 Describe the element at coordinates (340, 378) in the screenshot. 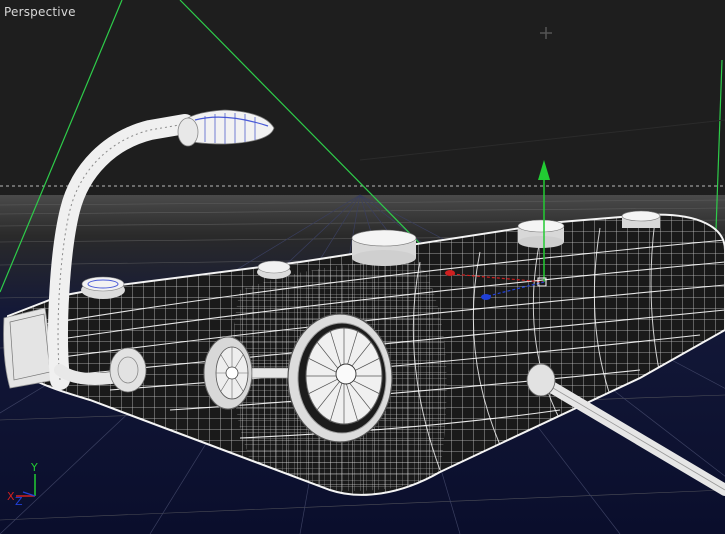

I see `reel-disc` at that location.